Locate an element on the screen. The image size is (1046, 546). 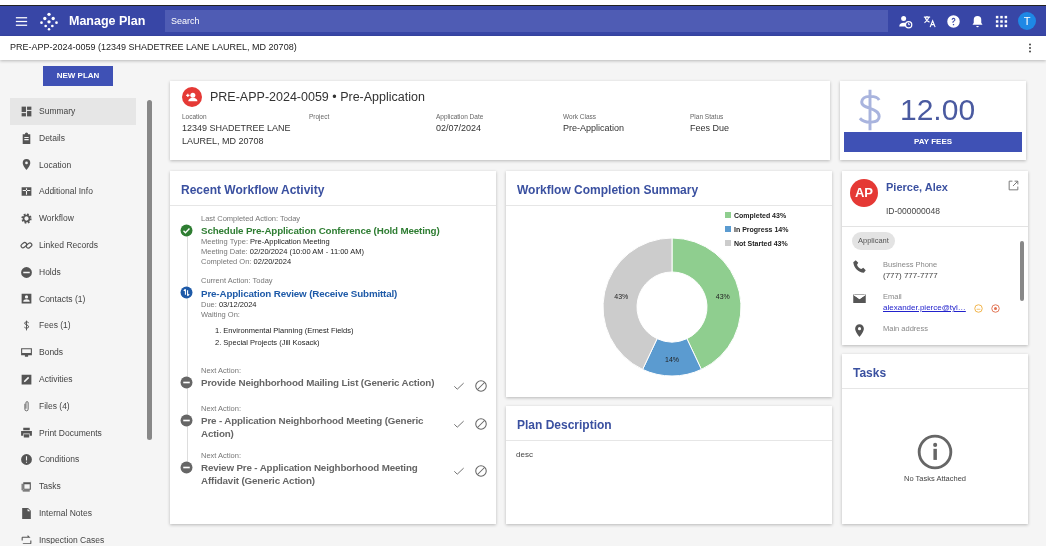
printer-icon is located at coordinates (26, 433).